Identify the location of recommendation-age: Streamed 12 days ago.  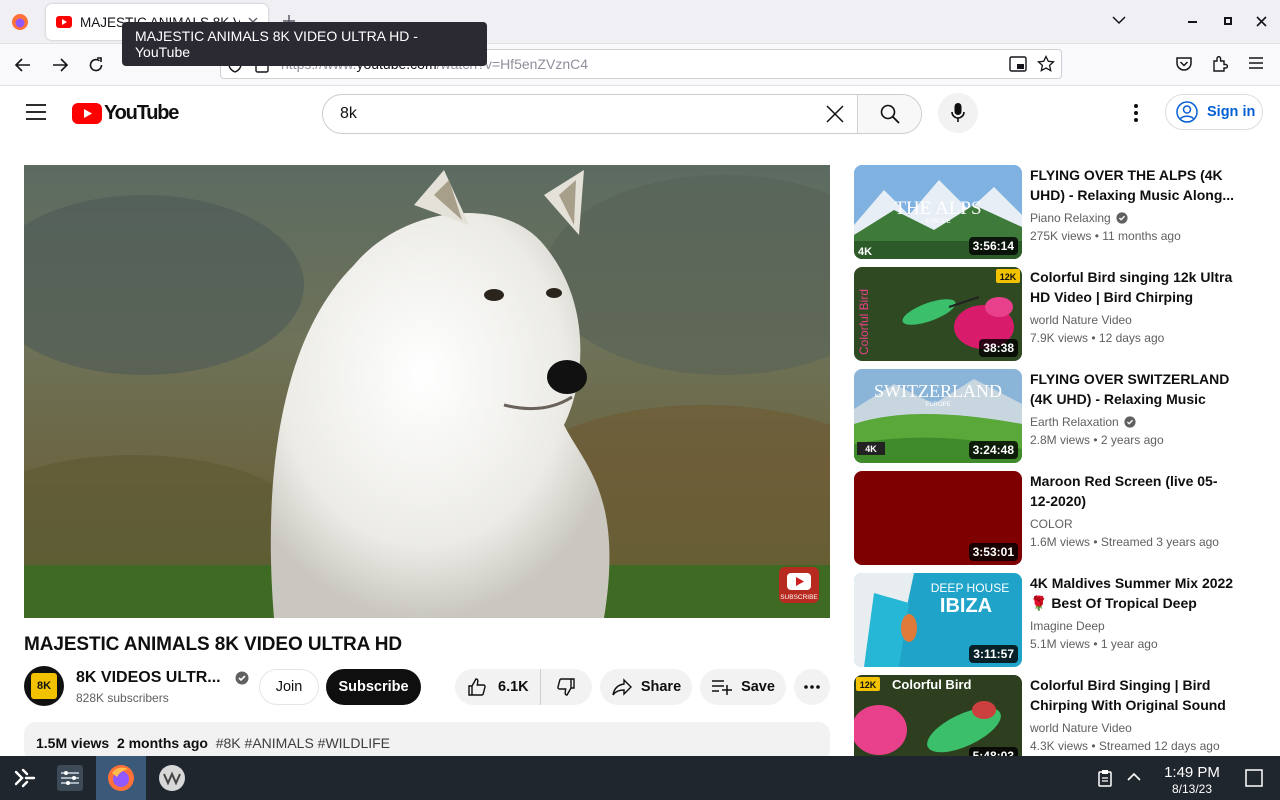
(1159, 746).